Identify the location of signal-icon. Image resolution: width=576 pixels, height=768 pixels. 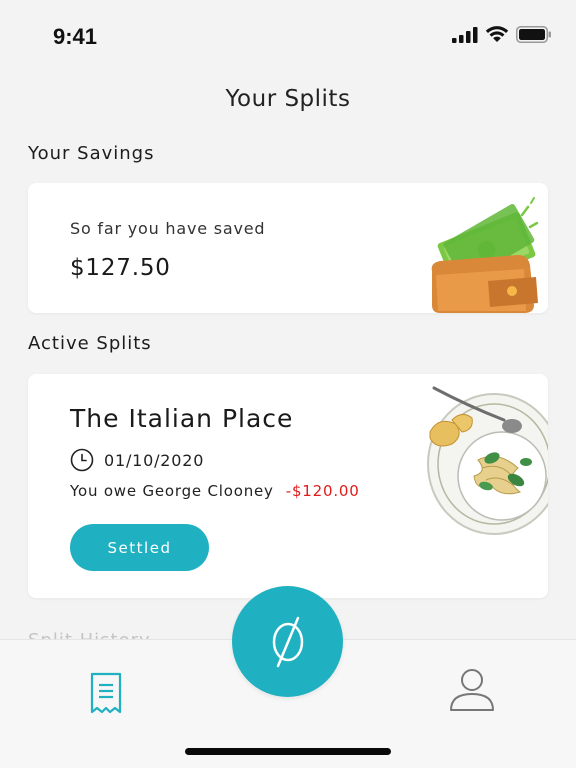
(465, 34).